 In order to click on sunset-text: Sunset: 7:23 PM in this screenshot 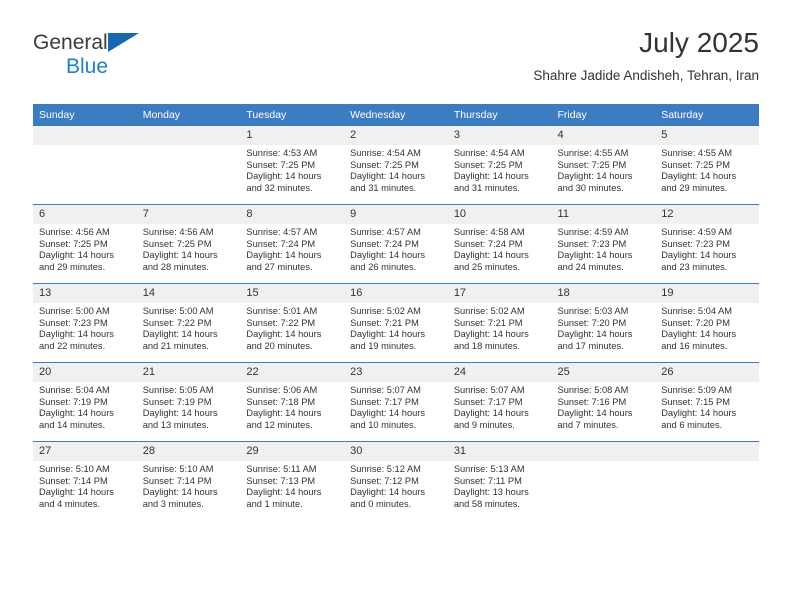, I will do `click(695, 243)`.